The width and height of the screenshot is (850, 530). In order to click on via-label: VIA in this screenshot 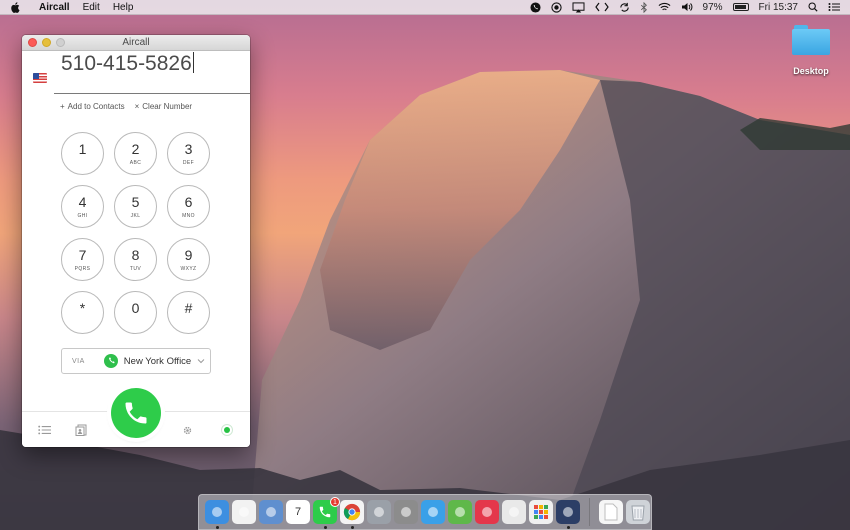, I will do `click(78, 361)`.